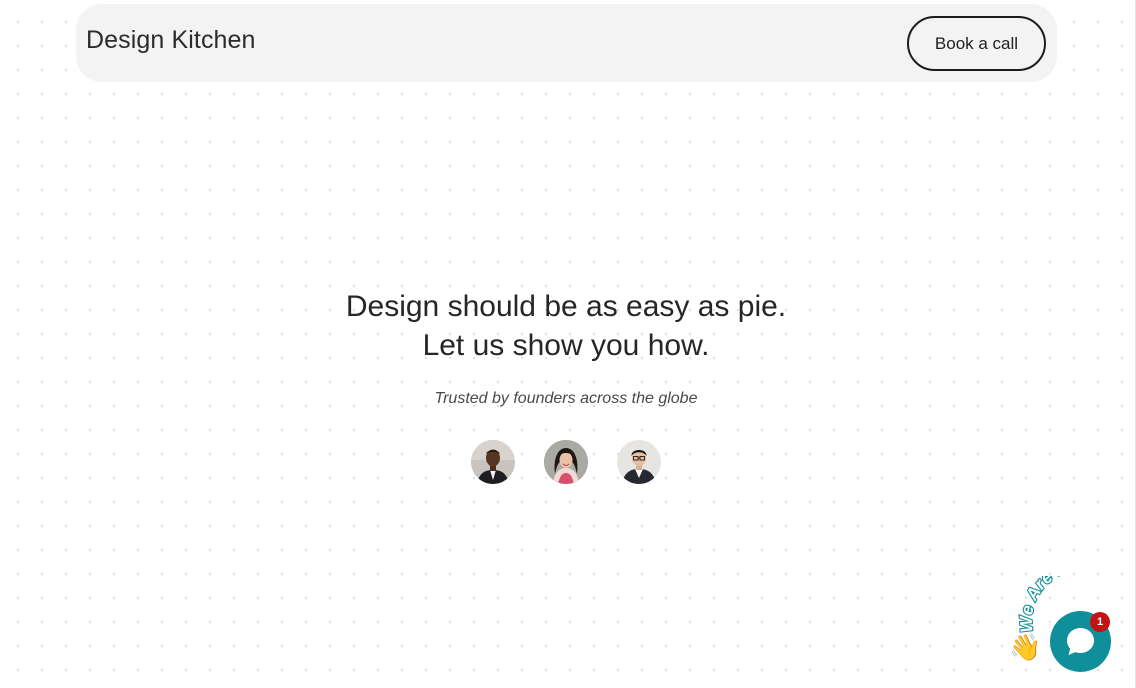  What do you see at coordinates (1100, 622) in the screenshot?
I see `unread-count-badge: 1` at bounding box center [1100, 622].